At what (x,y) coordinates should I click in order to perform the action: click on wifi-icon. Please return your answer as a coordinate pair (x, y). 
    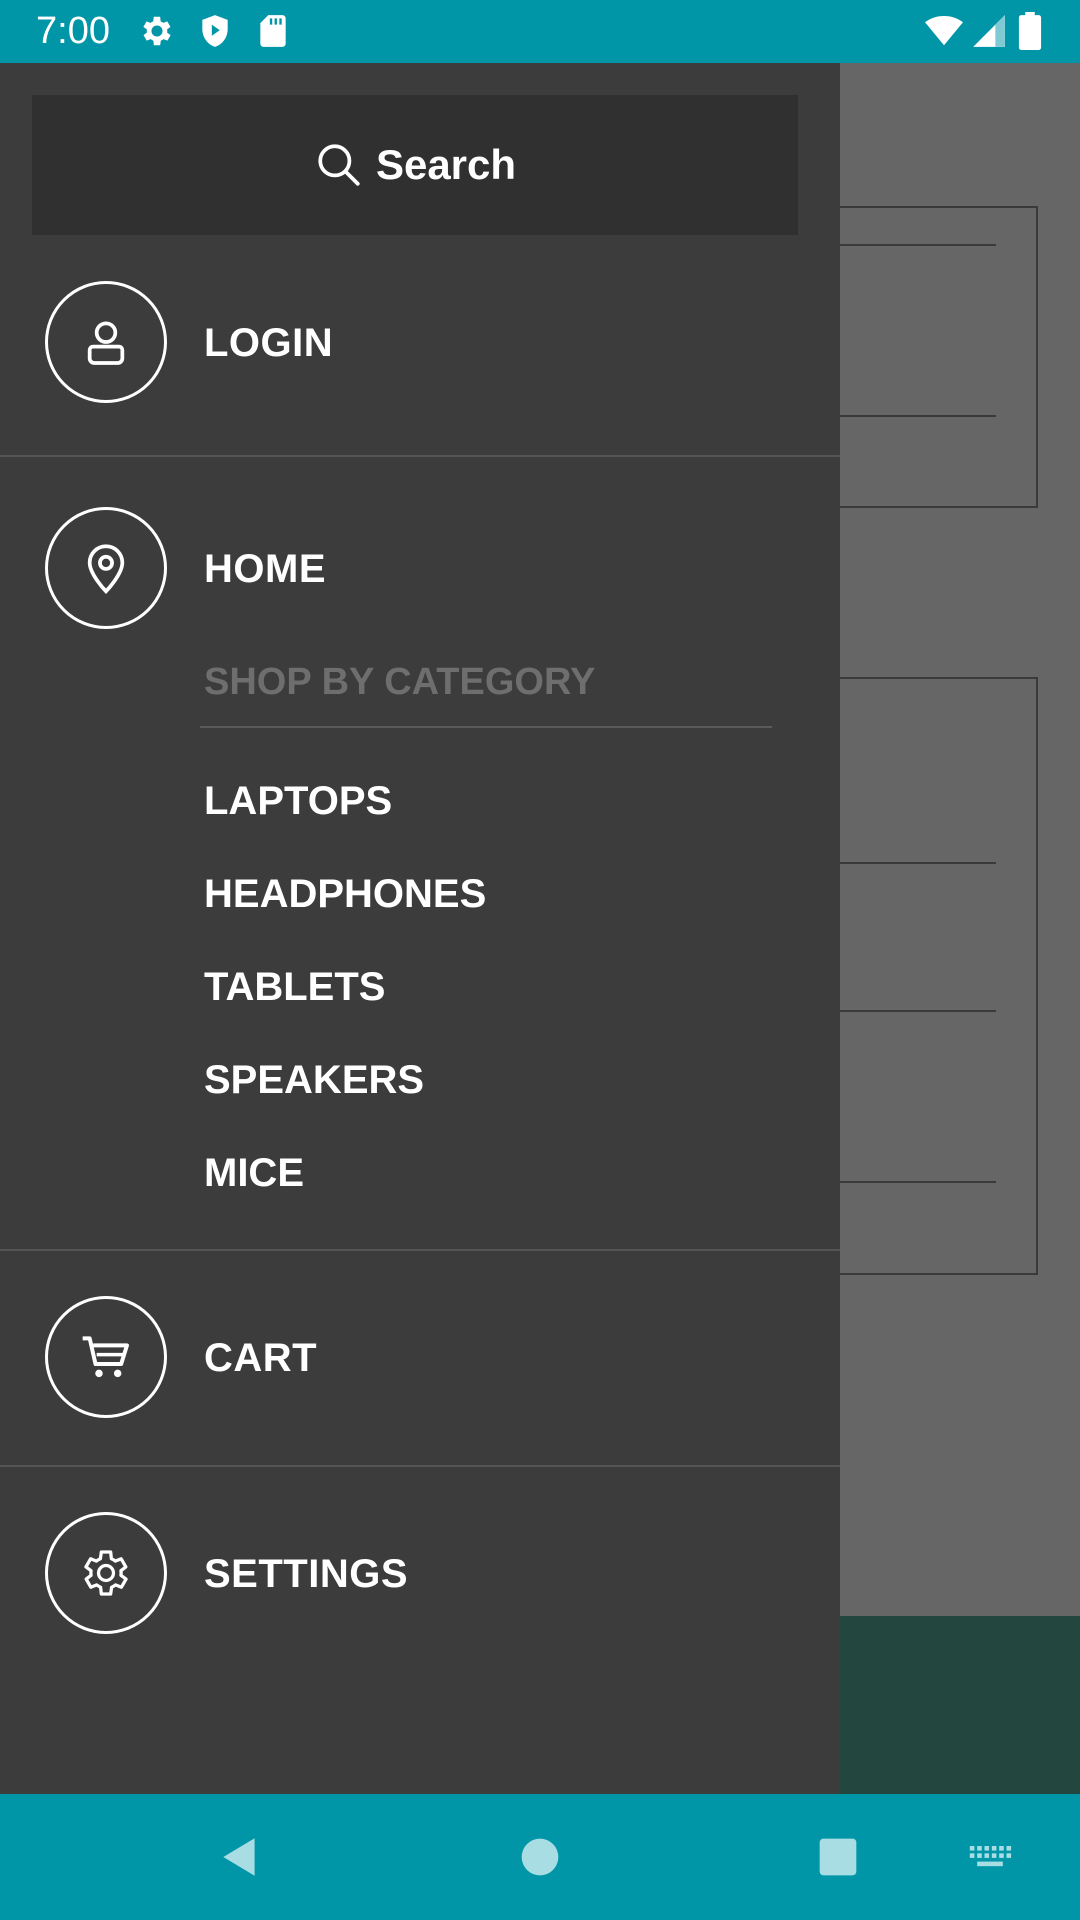
    Looking at the image, I should click on (944, 31).